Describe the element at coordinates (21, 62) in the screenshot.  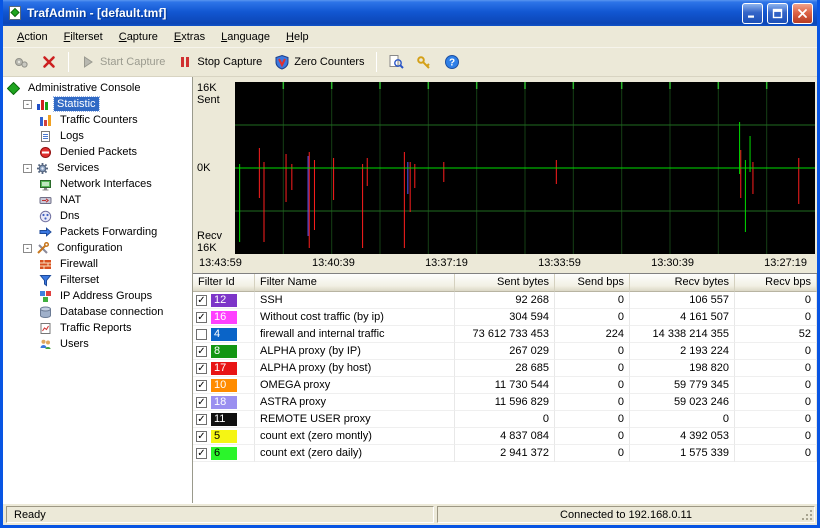
I see `settings-button` at that location.